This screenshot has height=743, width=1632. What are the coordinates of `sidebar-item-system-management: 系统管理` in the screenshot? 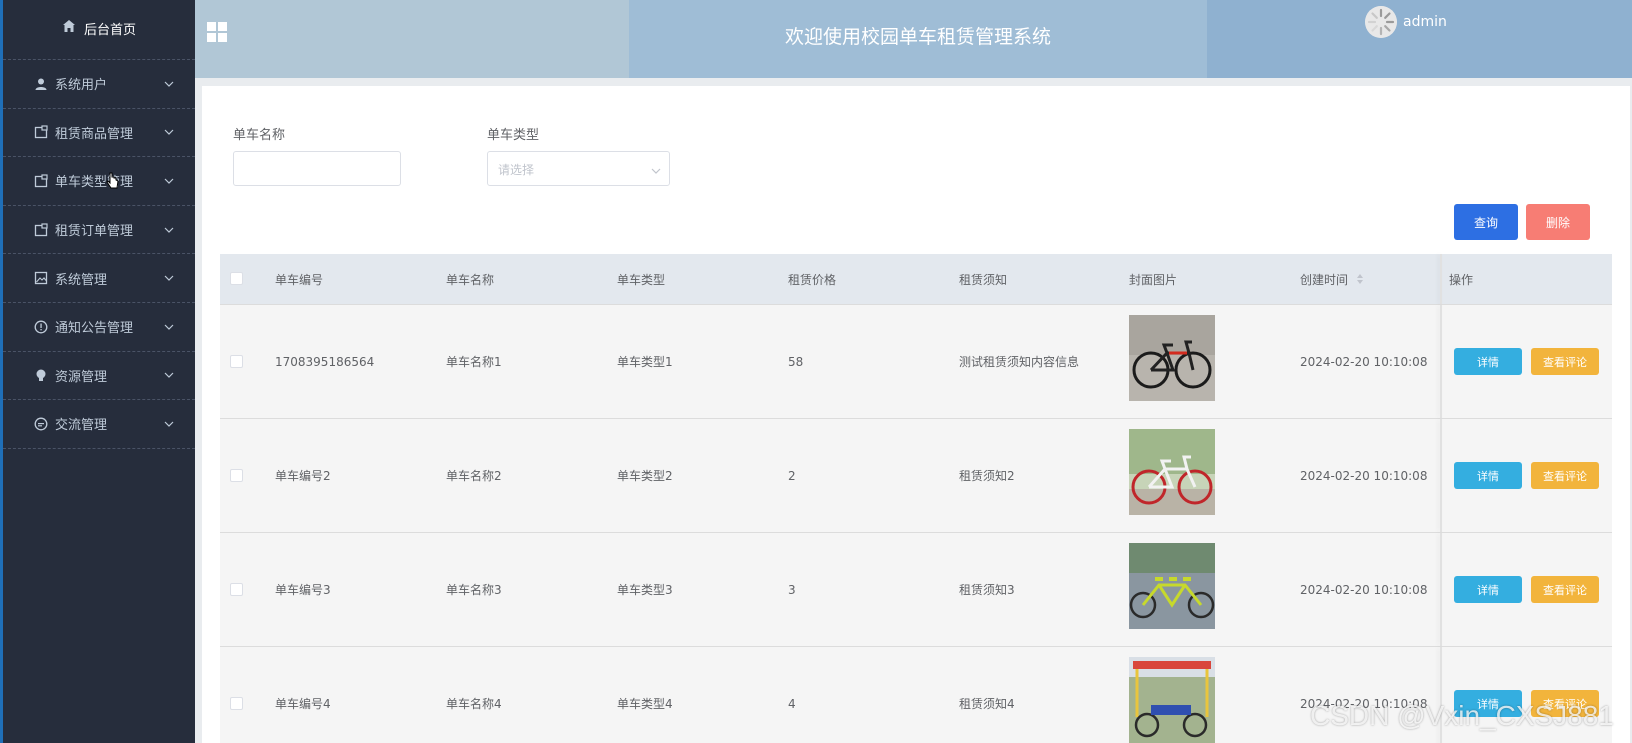 It's located at (99, 278).